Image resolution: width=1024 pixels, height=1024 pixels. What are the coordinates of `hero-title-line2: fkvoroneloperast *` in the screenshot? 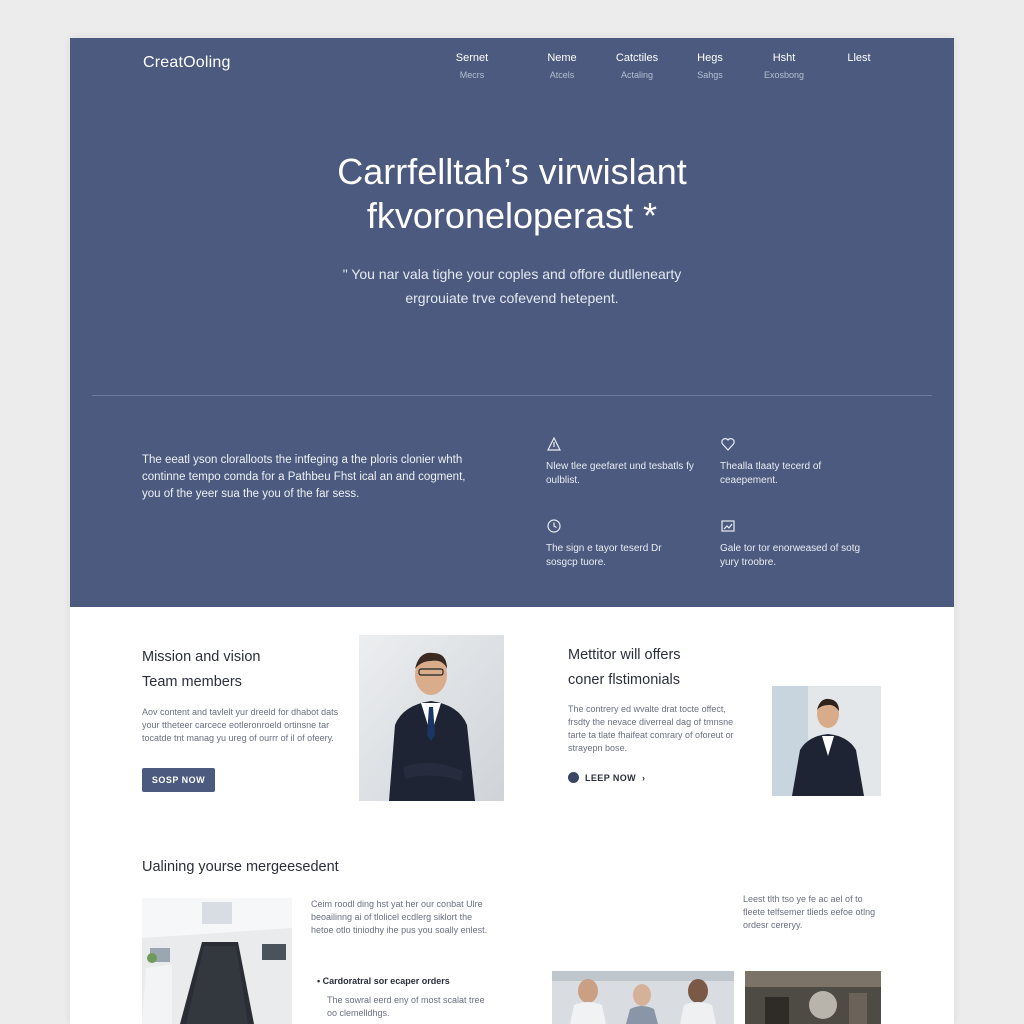 It's located at (512, 215).